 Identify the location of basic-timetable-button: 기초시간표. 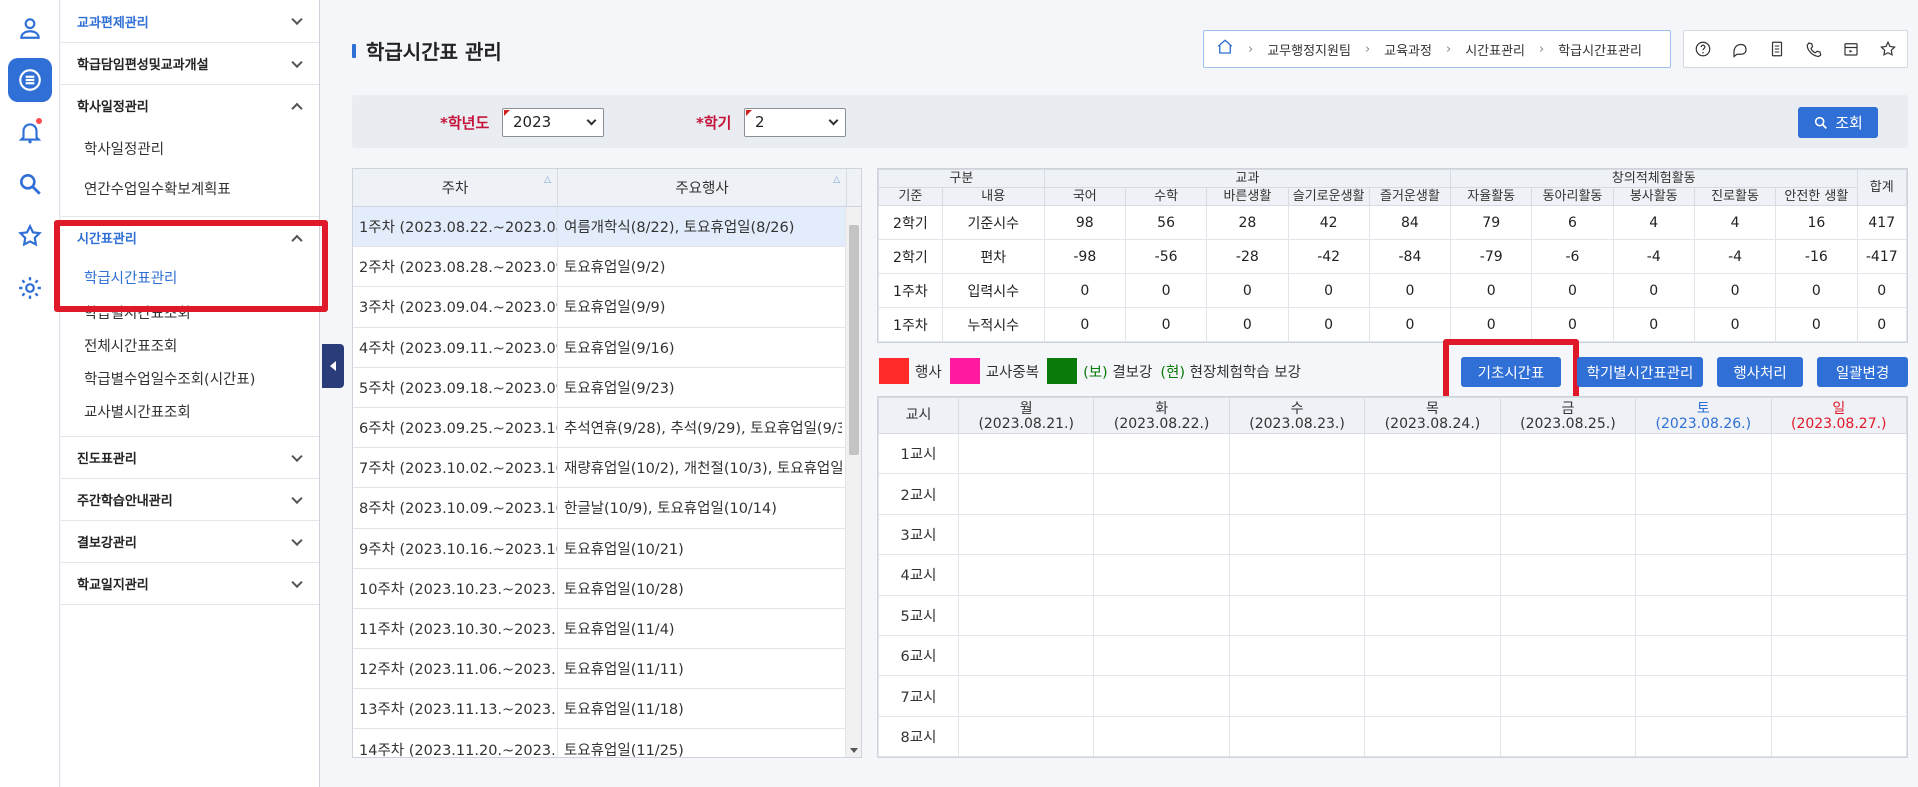
(1511, 372).